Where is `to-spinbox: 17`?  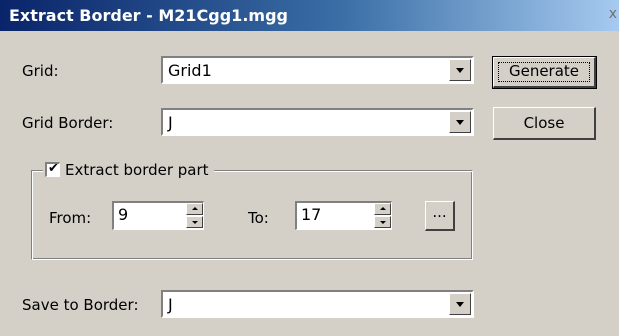 to-spinbox: 17 is located at coordinates (343, 215).